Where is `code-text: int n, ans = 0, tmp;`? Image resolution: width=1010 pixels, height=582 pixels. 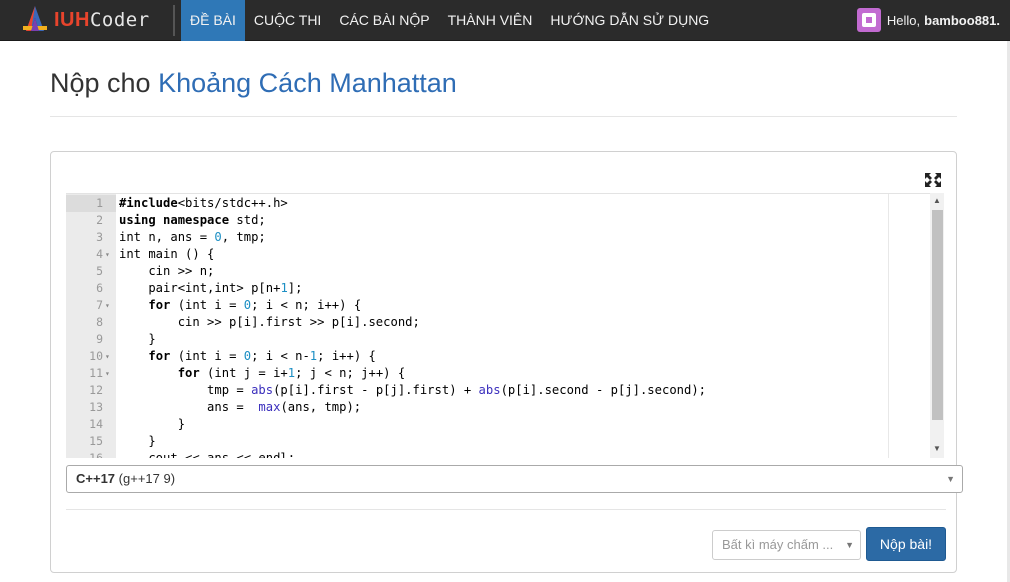 code-text: int n, ans = 0, tmp; is located at coordinates (192, 237).